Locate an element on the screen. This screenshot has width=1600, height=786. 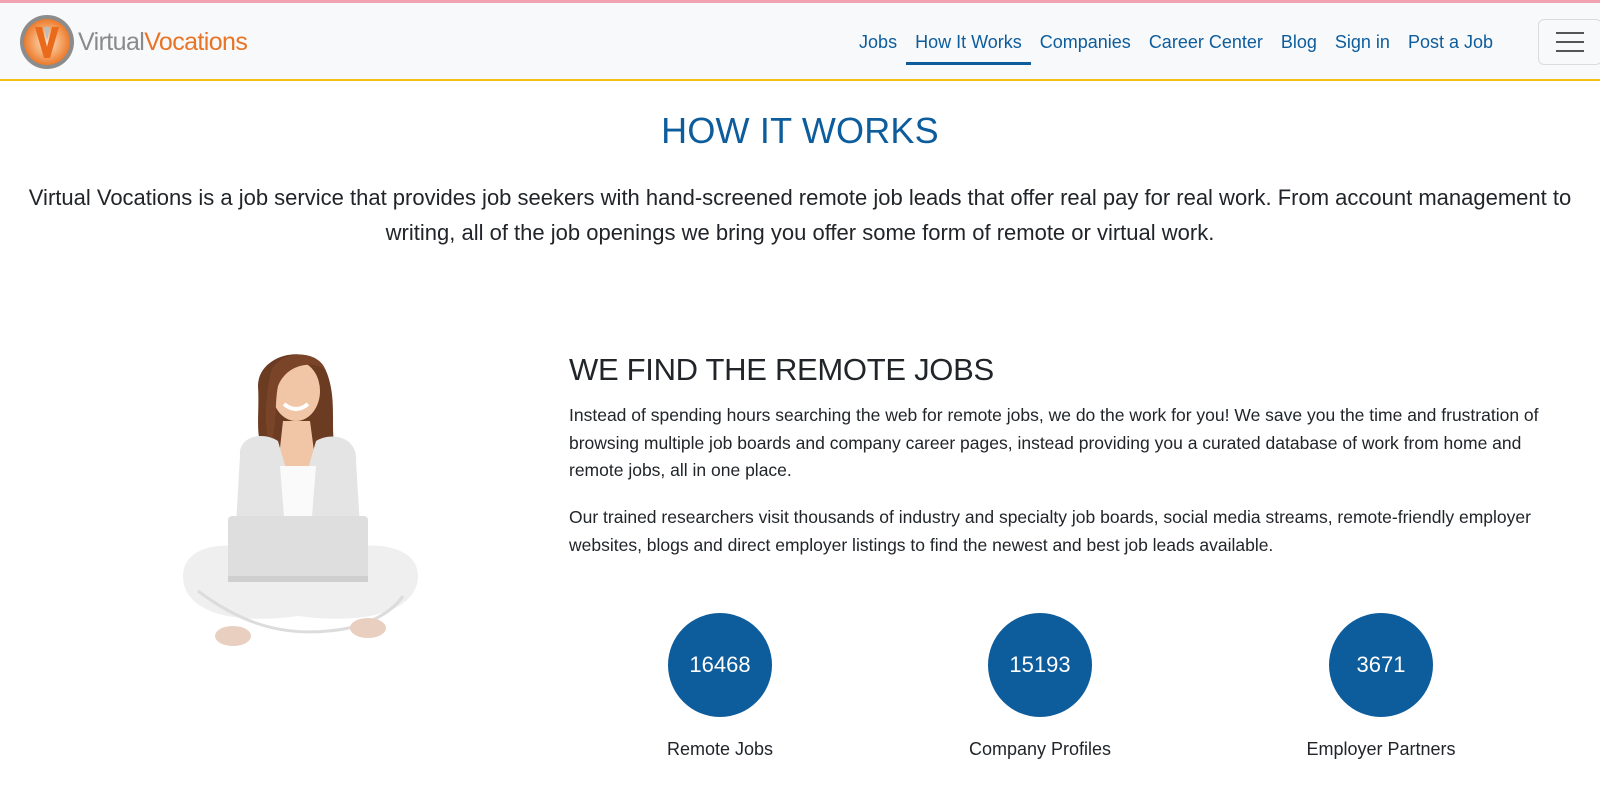
brand-logo-link: VirtualVocations is located at coordinates (133, 42).